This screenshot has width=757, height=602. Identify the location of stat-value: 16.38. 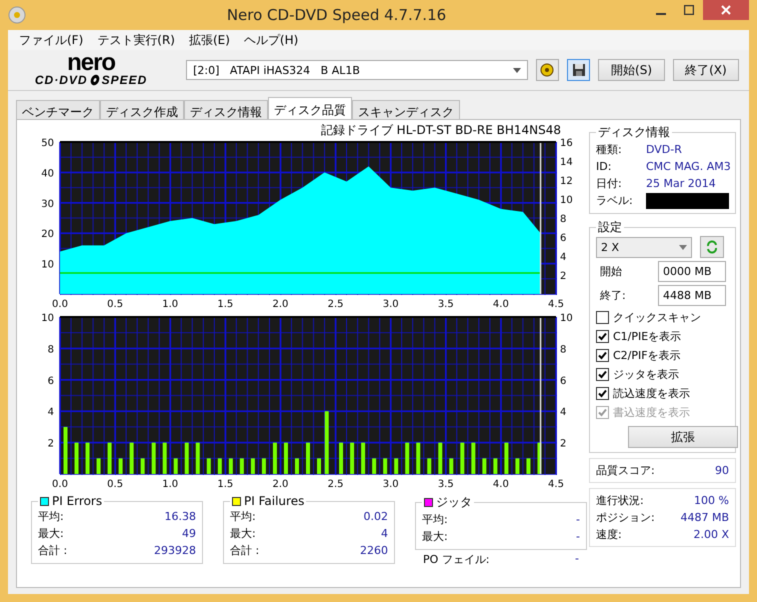
(180, 516).